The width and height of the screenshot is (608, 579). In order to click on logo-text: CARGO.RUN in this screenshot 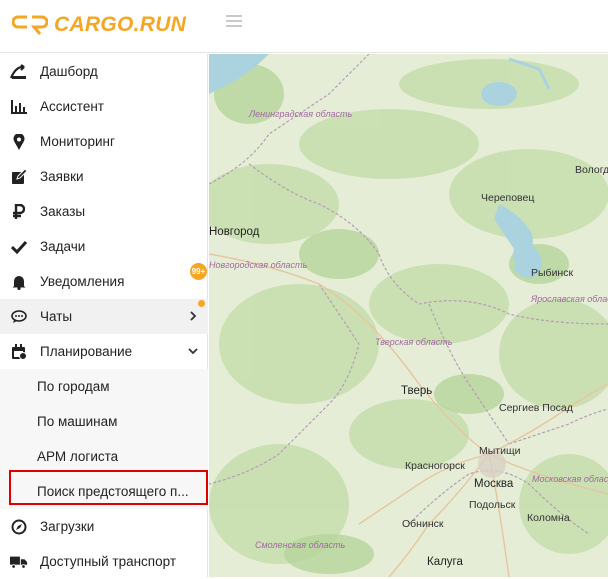, I will do `click(120, 24)`.